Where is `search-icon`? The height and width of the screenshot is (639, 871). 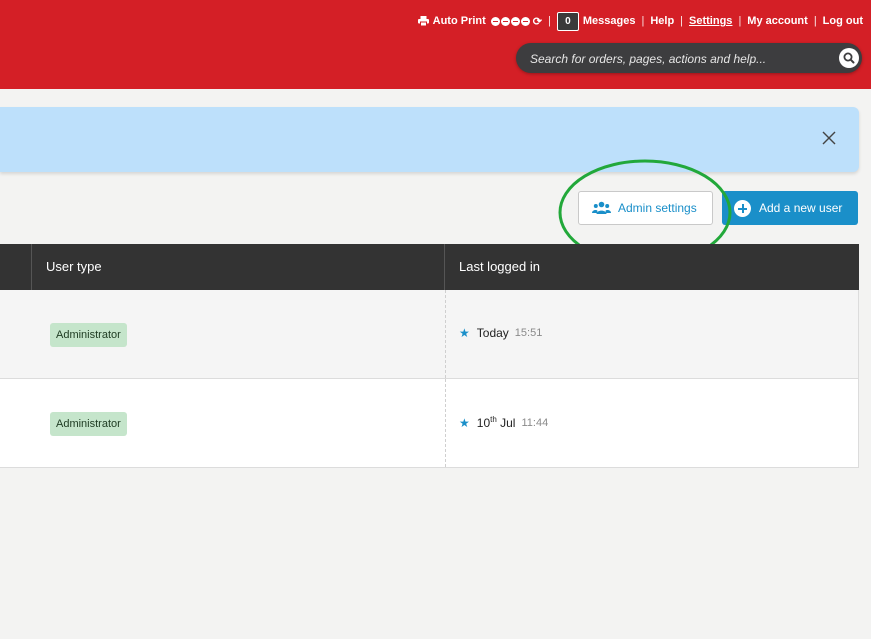
search-icon is located at coordinates (849, 58).